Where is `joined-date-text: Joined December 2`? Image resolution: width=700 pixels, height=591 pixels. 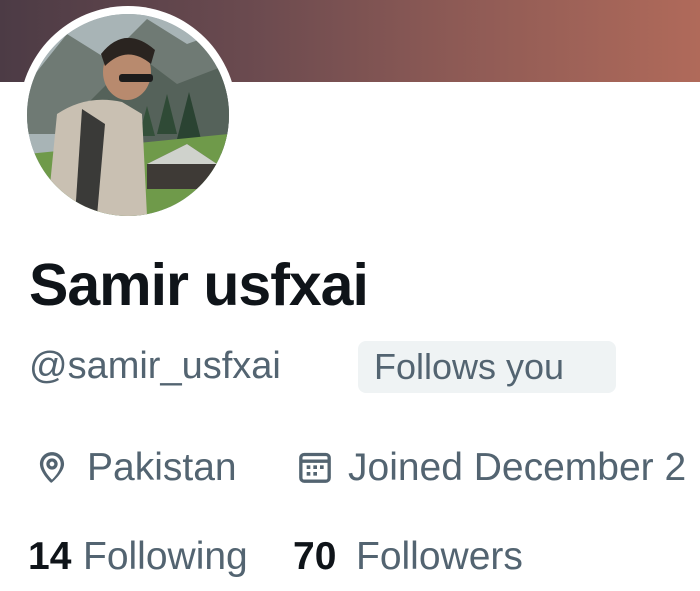
joined-date-text: Joined December 2 is located at coordinates (517, 467).